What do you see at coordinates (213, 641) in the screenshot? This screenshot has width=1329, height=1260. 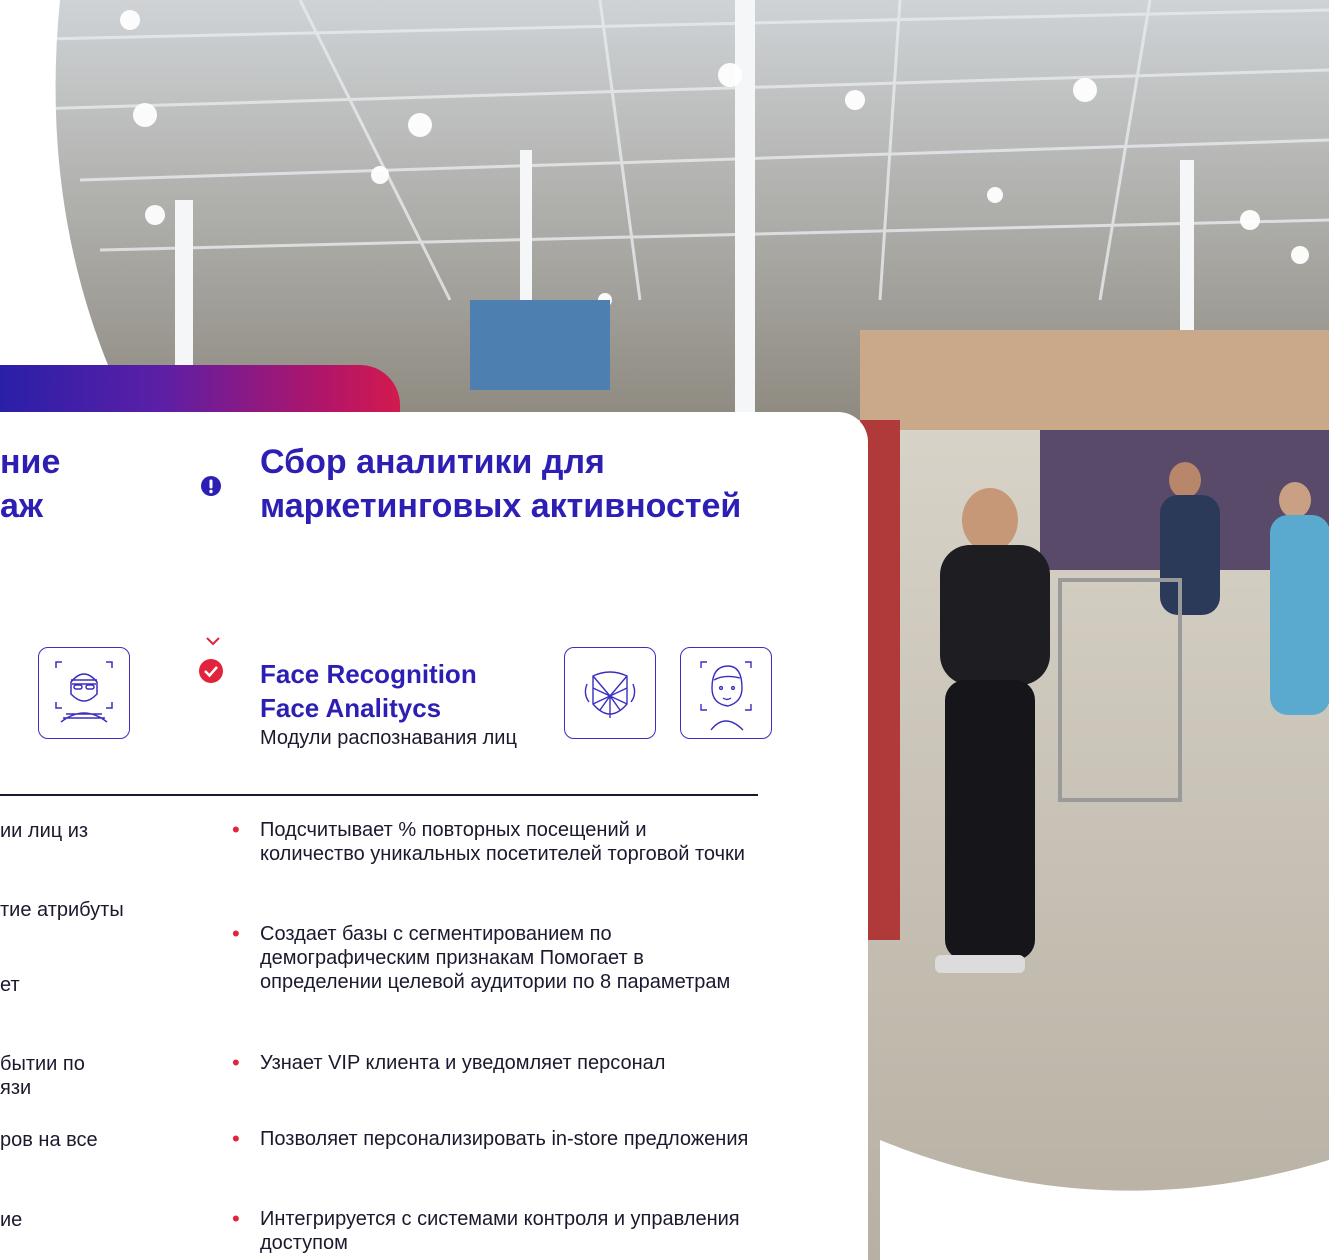 I see `chevron-down-icon` at bounding box center [213, 641].